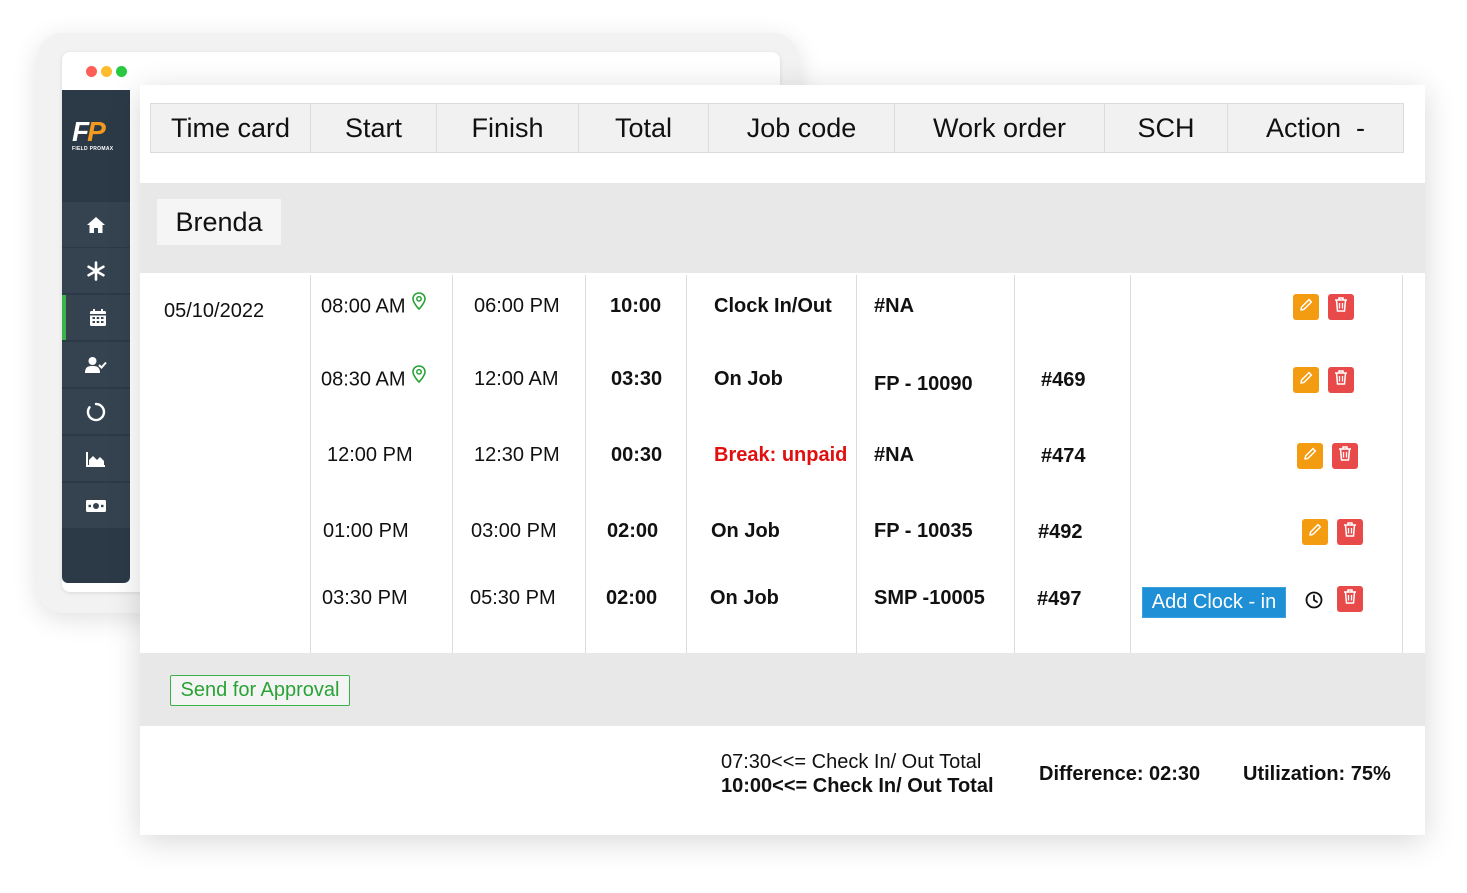 The image size is (1467, 893). I want to click on add-clock-in-button: Add Clock - in, so click(1214, 602).